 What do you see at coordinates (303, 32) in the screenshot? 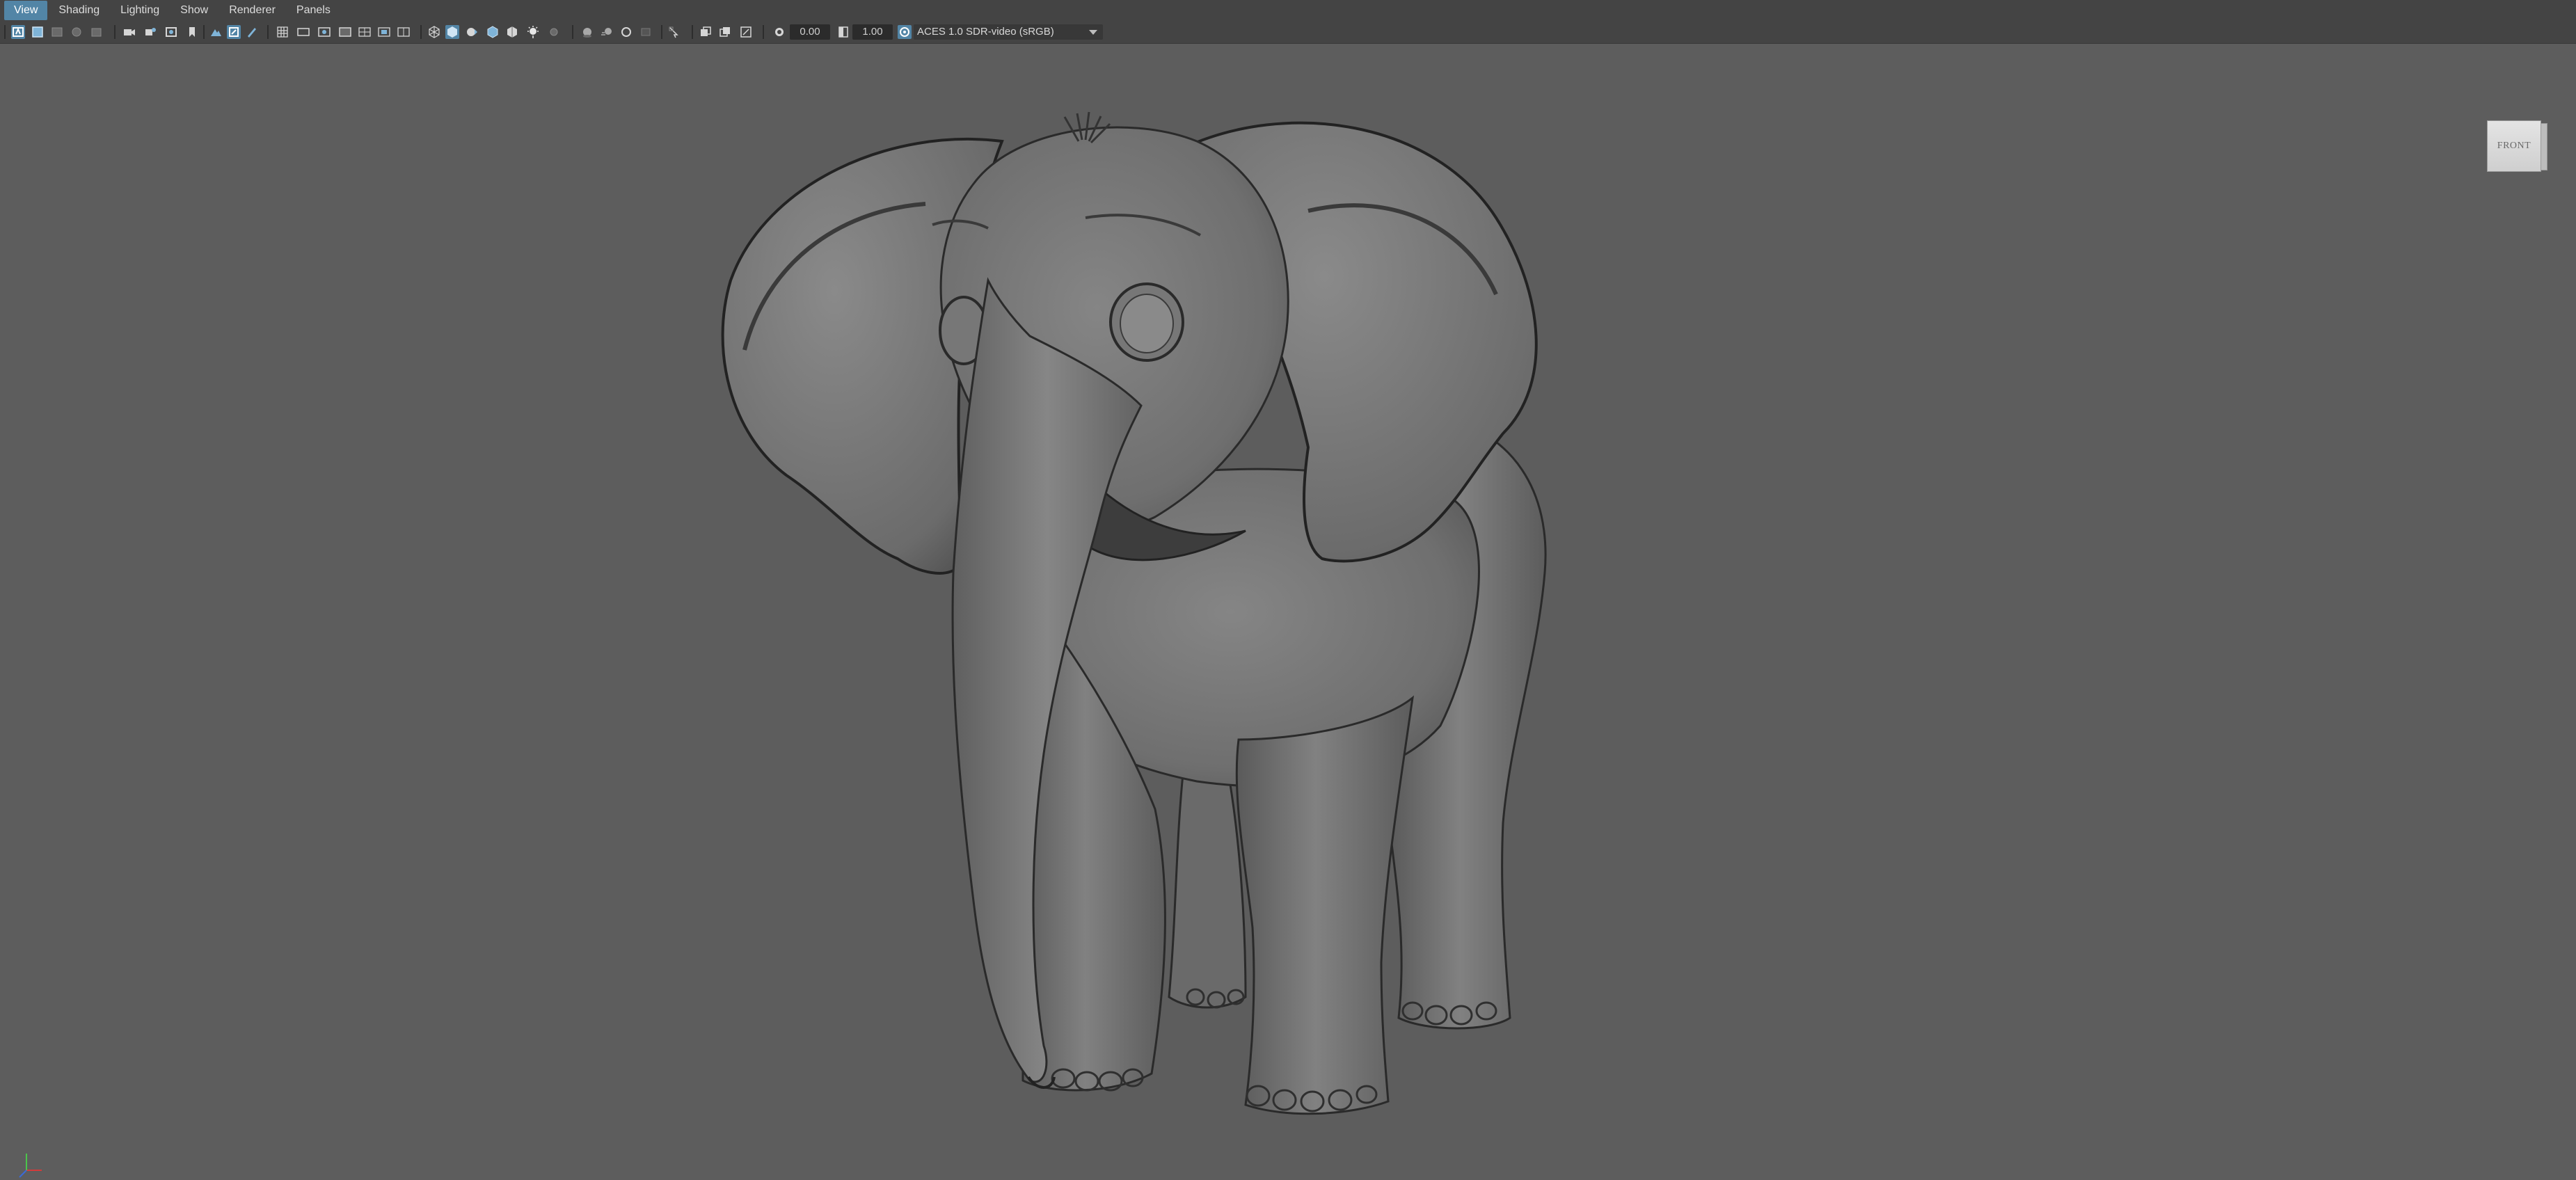
I see `film-gate-icon` at bounding box center [303, 32].